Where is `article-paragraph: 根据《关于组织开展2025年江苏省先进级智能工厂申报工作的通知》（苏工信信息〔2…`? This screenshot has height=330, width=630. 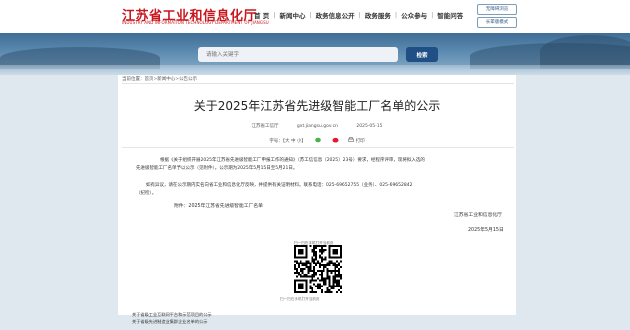 article-paragraph: 根据《关于组织开展2025年江苏省先进级智能工厂申报工作的通知》（苏工信信息〔2… is located at coordinates (317, 165).